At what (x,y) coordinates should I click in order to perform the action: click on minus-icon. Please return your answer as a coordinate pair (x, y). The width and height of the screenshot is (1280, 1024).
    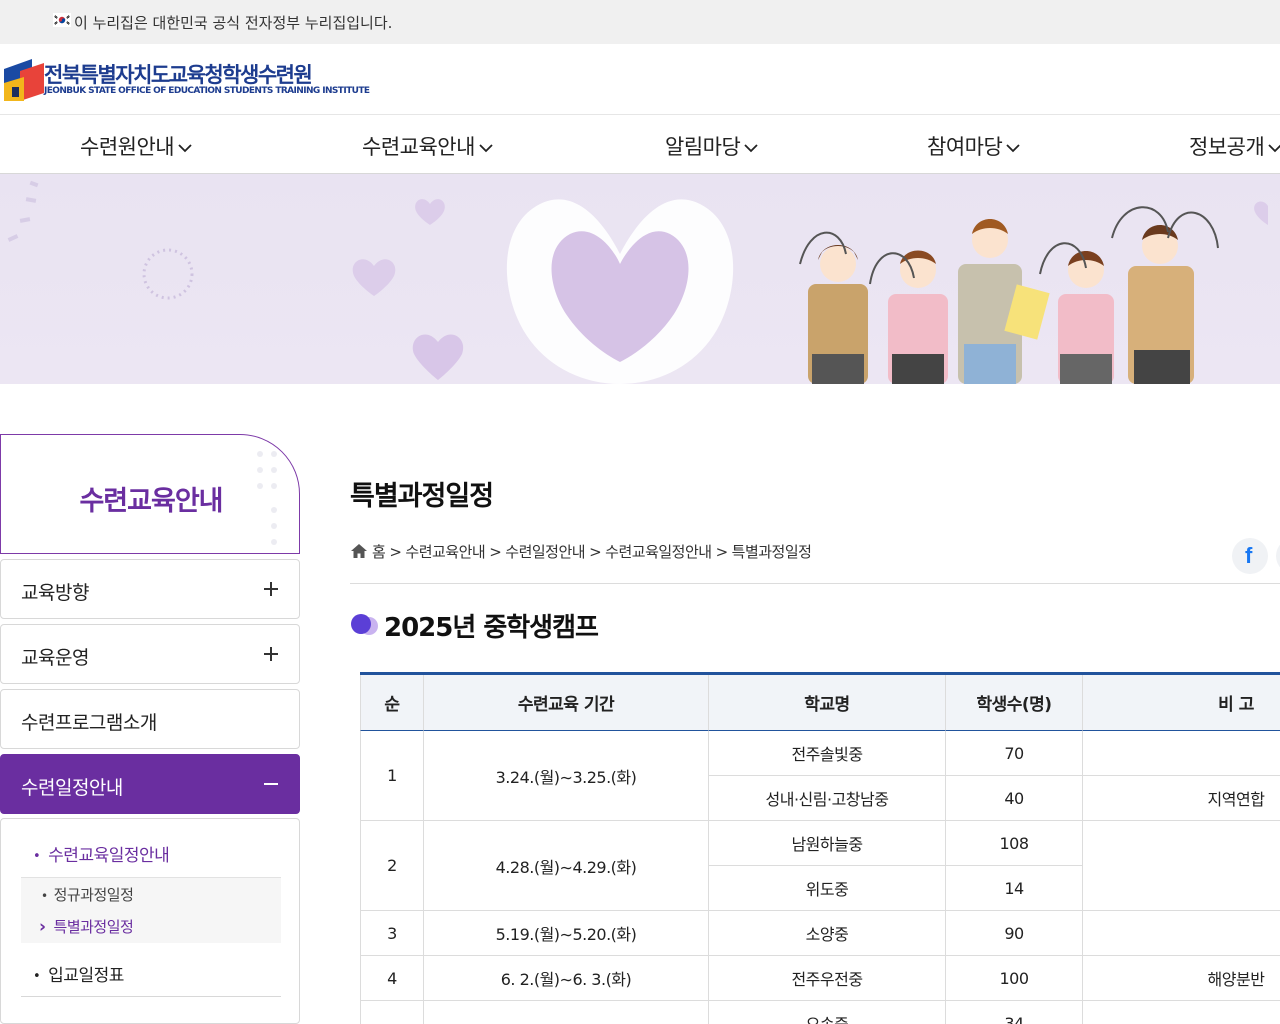
    Looking at the image, I should click on (271, 784).